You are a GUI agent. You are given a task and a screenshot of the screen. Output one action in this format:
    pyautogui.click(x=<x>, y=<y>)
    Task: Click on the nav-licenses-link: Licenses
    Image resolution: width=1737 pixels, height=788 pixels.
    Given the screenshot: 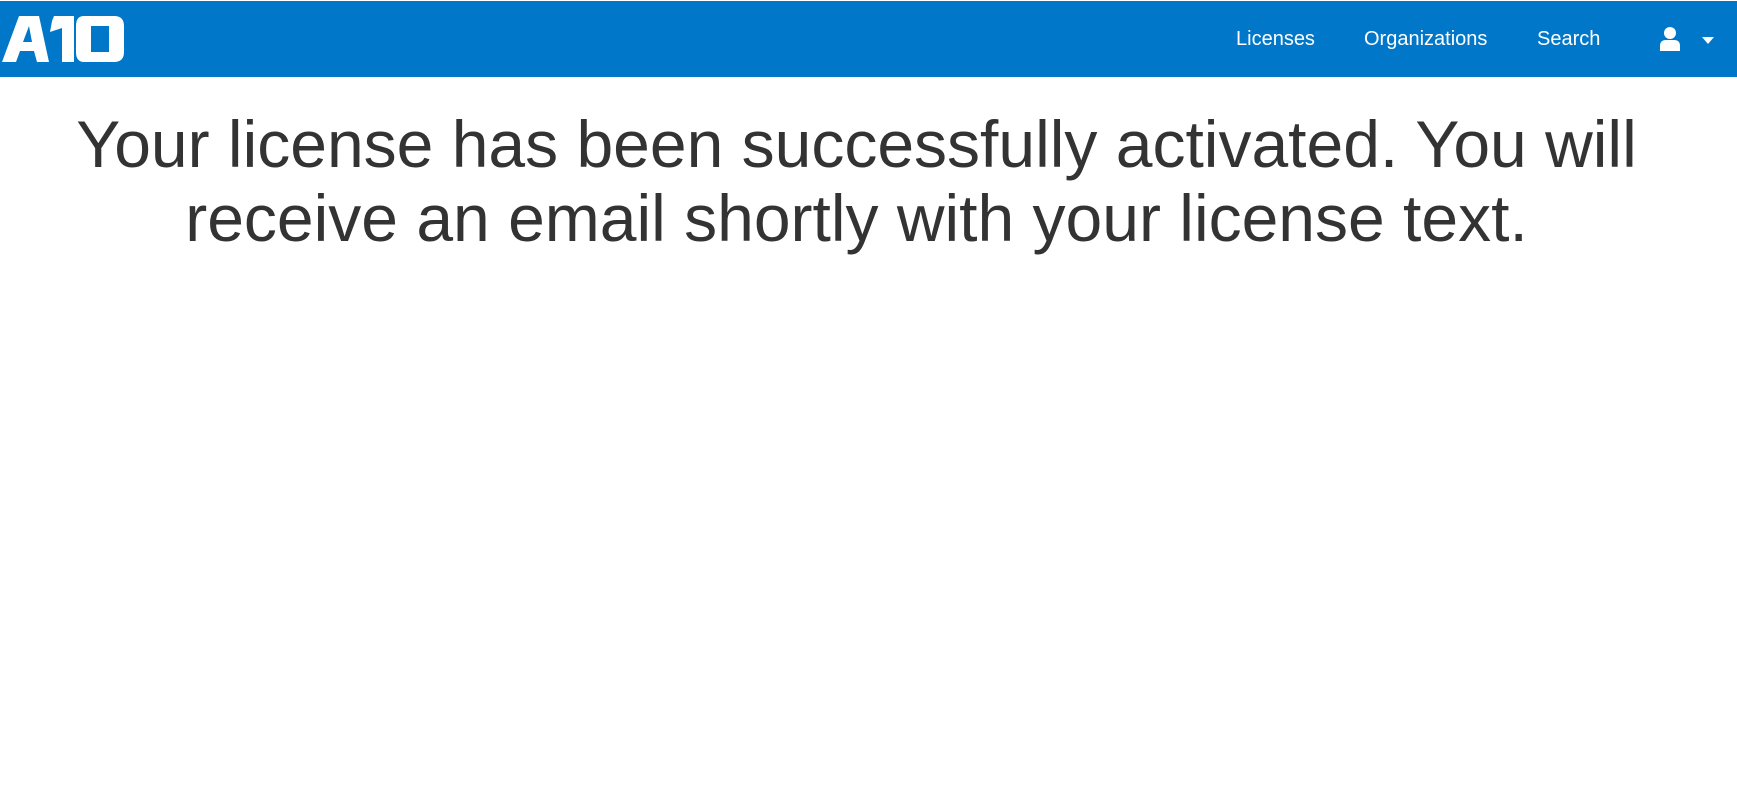 What is the action you would take?
    pyautogui.click(x=1275, y=39)
    